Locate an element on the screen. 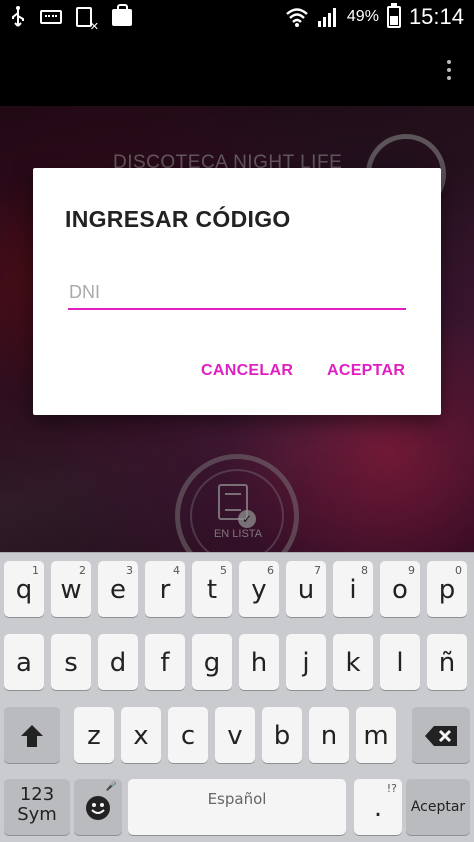  dialog-title: INGRESAR CÓDIGO is located at coordinates (178, 219).